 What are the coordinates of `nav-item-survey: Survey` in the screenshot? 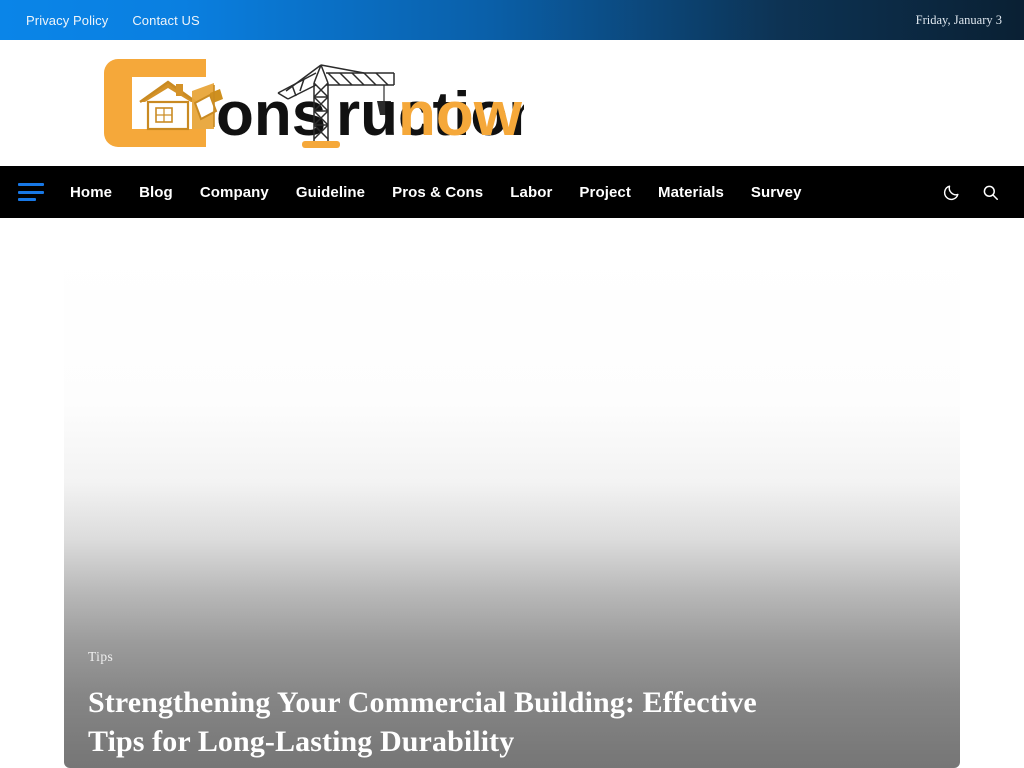 It's located at (776, 192).